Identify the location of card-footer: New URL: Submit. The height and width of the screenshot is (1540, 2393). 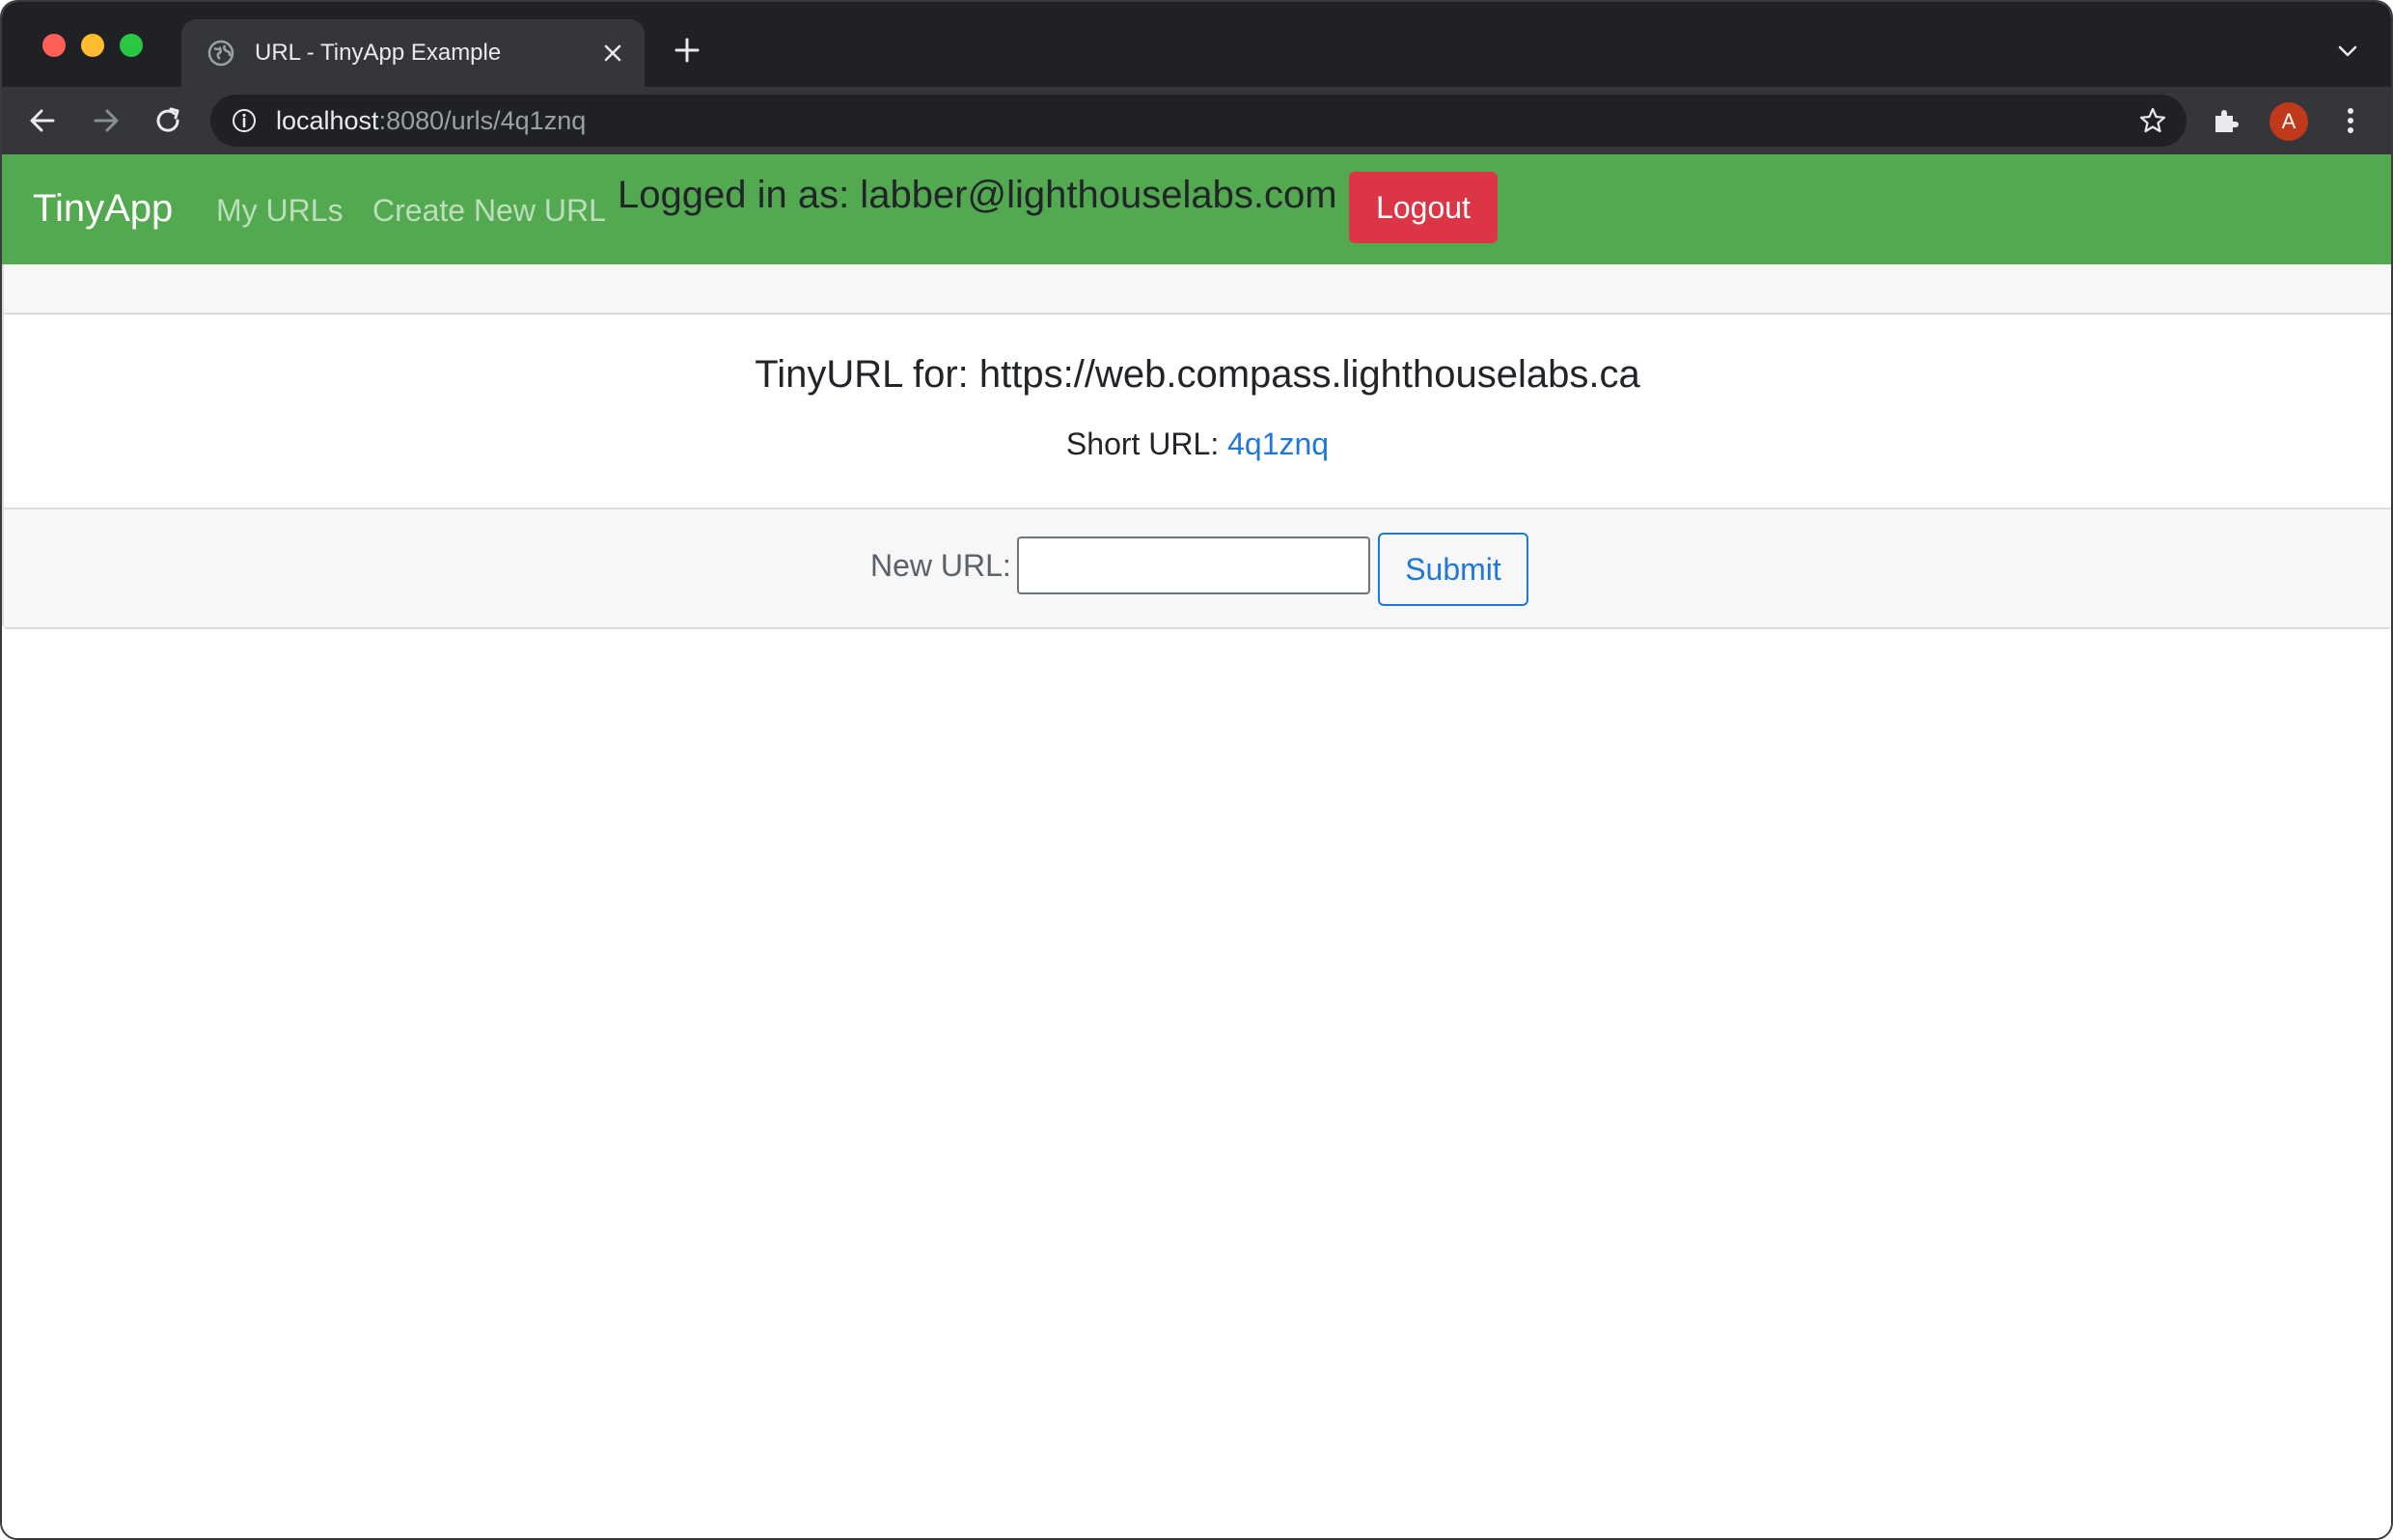
(1198, 567).